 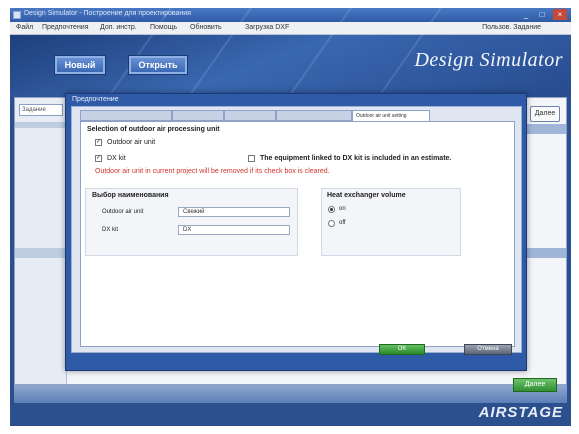 What do you see at coordinates (41, 253) in the screenshot?
I see `sidebar-row-selected` at bounding box center [41, 253].